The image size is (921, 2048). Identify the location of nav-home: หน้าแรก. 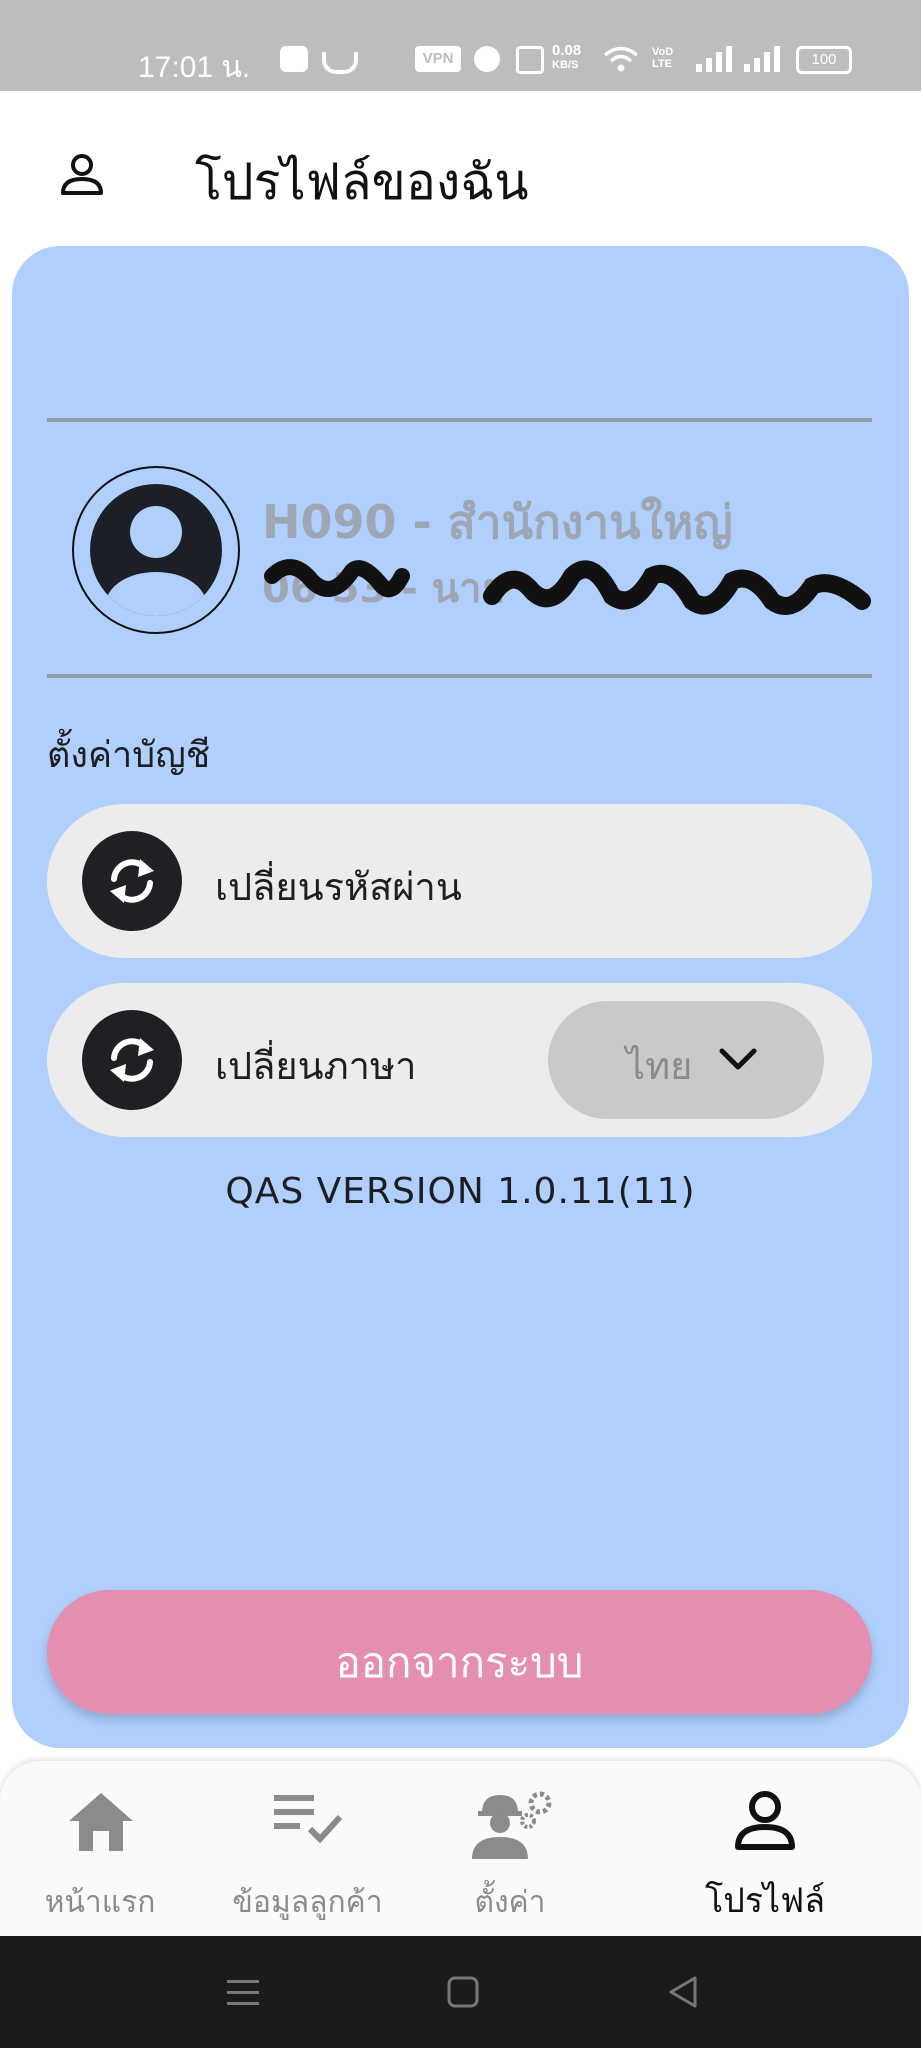
(100, 1848).